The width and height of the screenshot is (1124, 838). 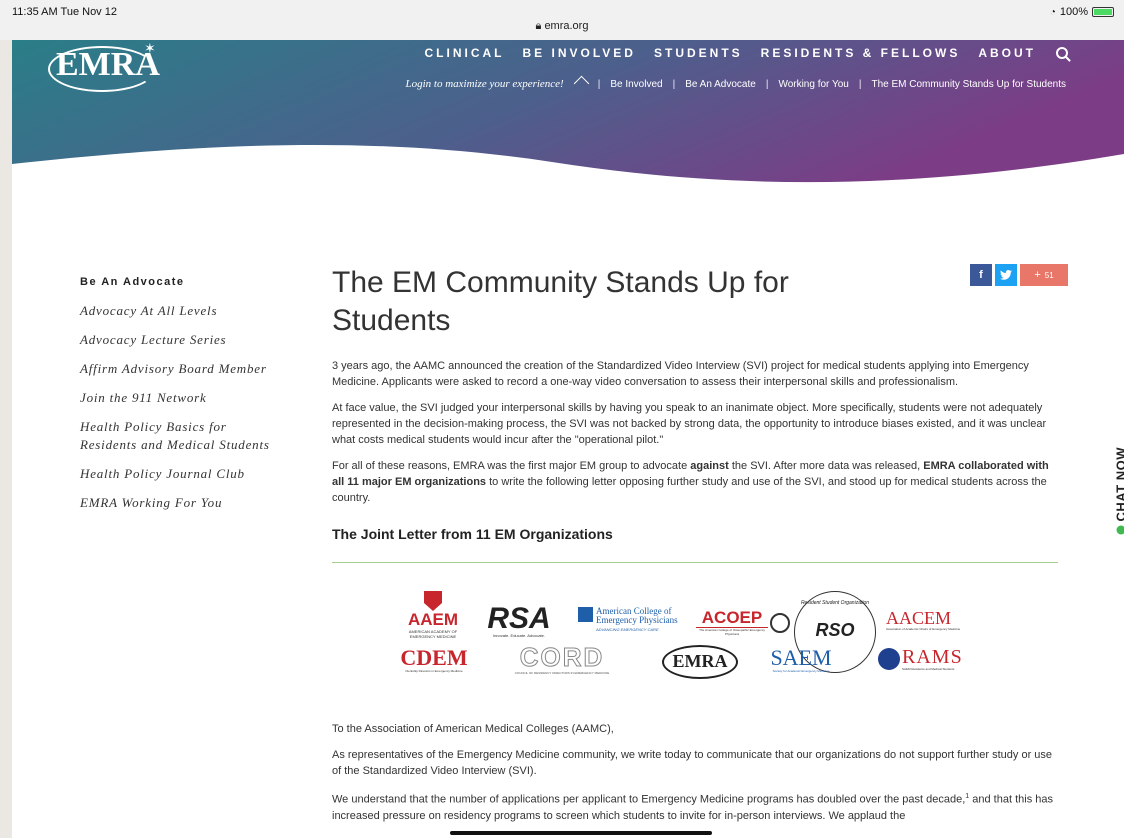 I want to click on battery-icon, so click(x=1103, y=12).